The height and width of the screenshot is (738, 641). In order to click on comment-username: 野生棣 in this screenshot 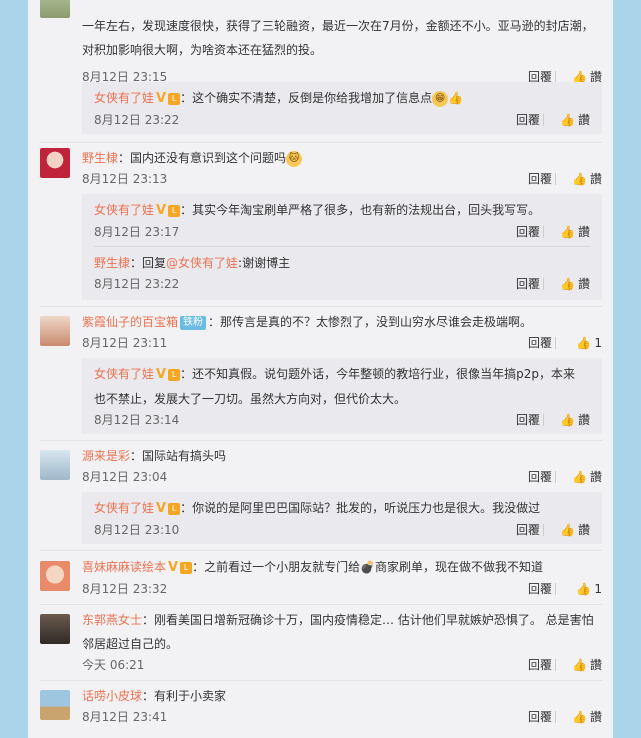, I will do `click(100, 158)`.